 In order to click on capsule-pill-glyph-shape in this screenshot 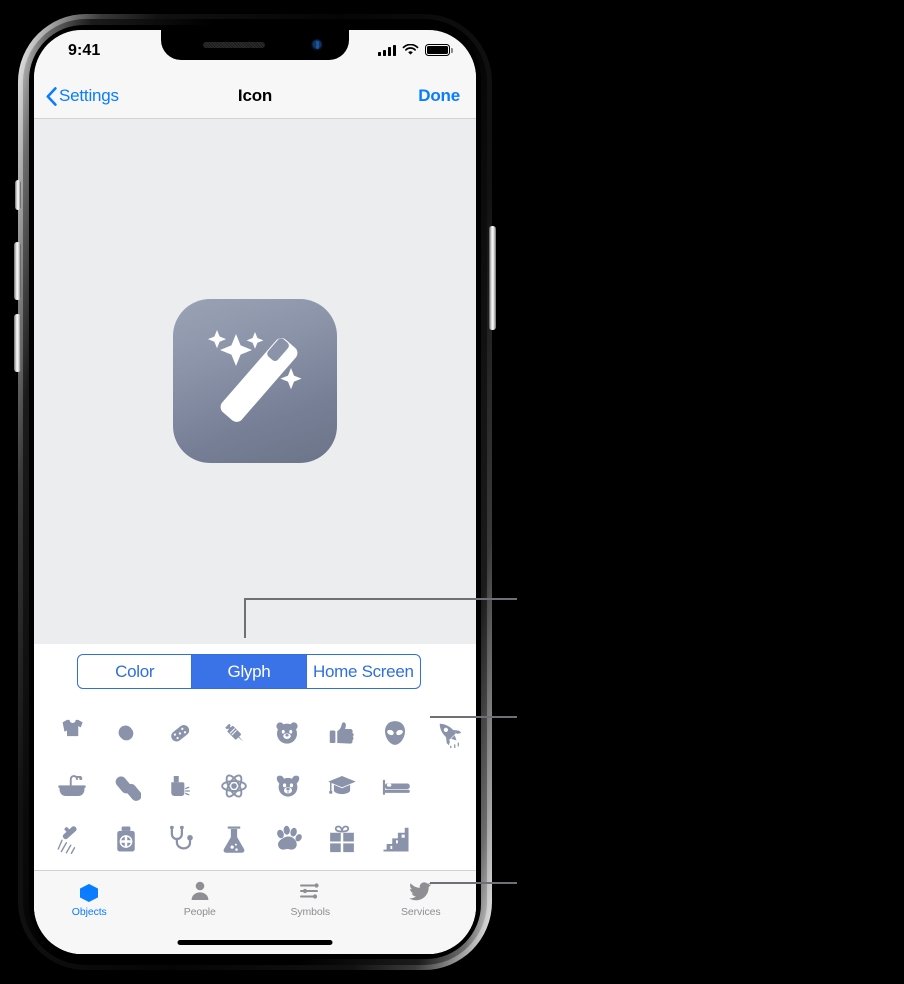, I will do `click(126, 732)`.